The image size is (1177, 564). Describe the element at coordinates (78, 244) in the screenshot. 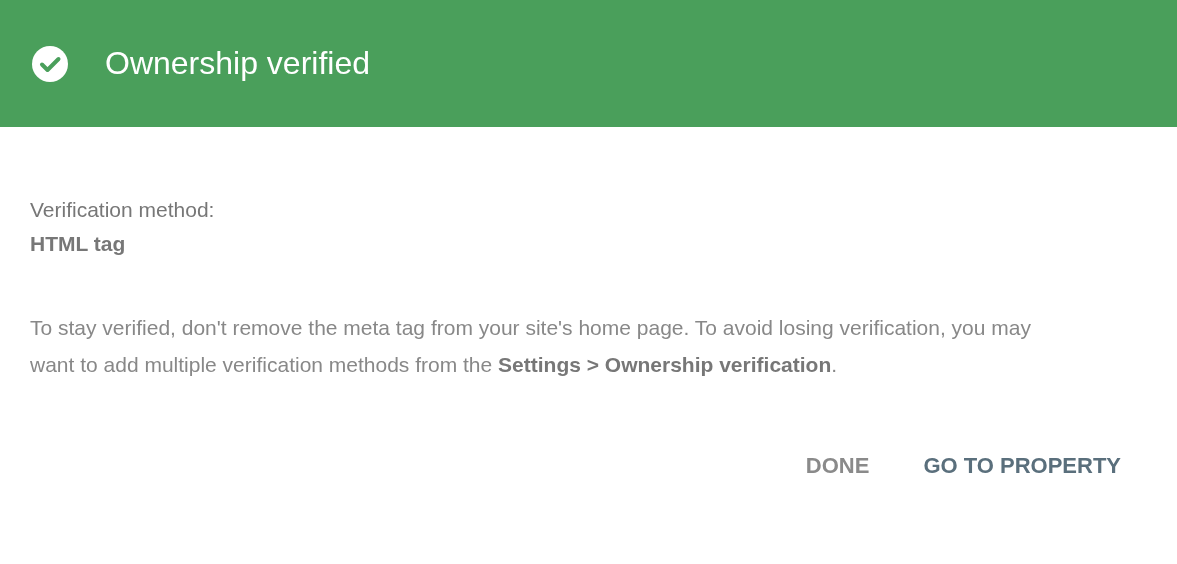

I see `method-value: HTML tag` at that location.